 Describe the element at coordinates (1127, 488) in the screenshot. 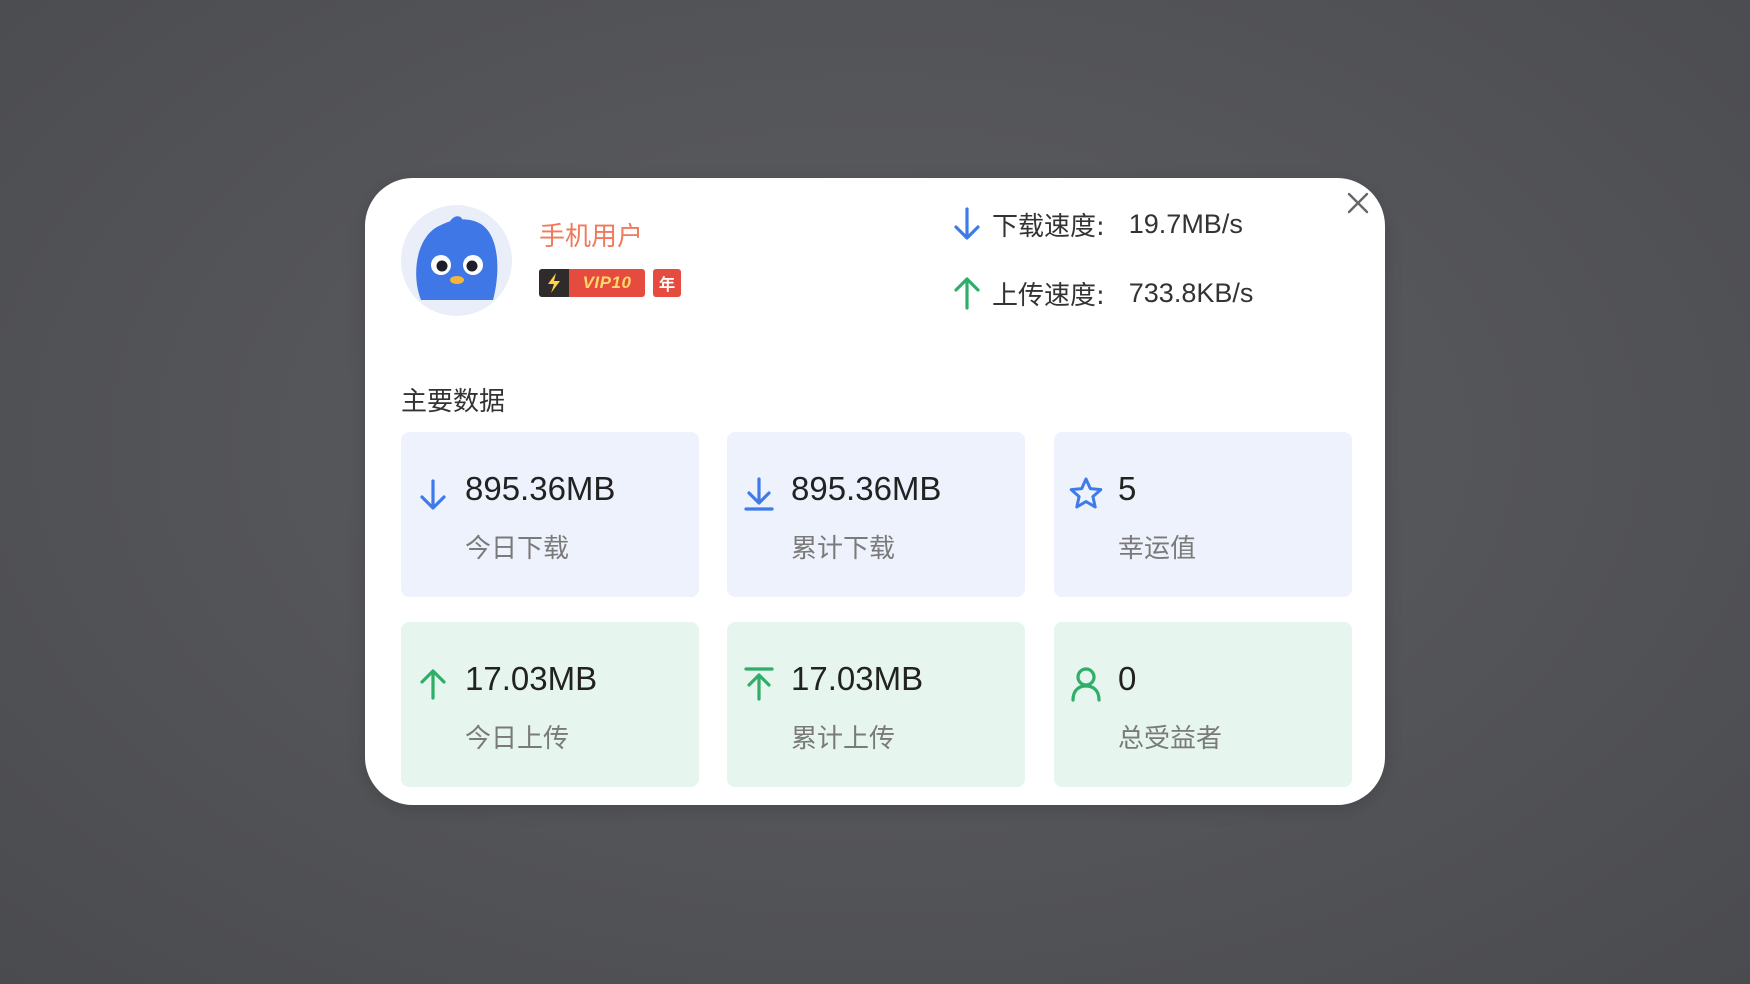

I see `stat-value: 5` at that location.